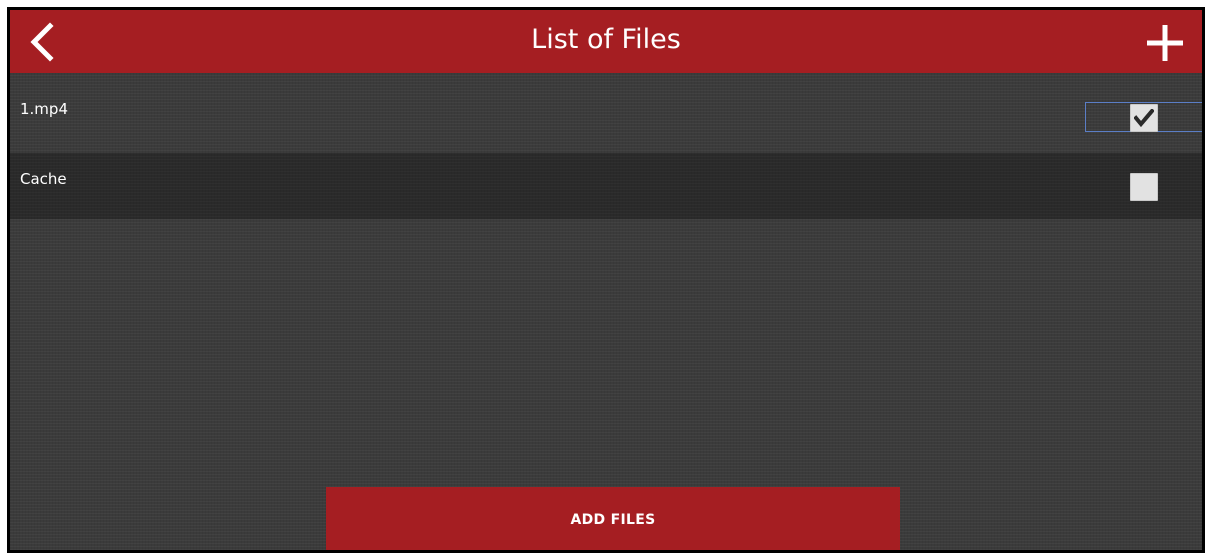  I want to click on page-title: List of Files, so click(606, 39).